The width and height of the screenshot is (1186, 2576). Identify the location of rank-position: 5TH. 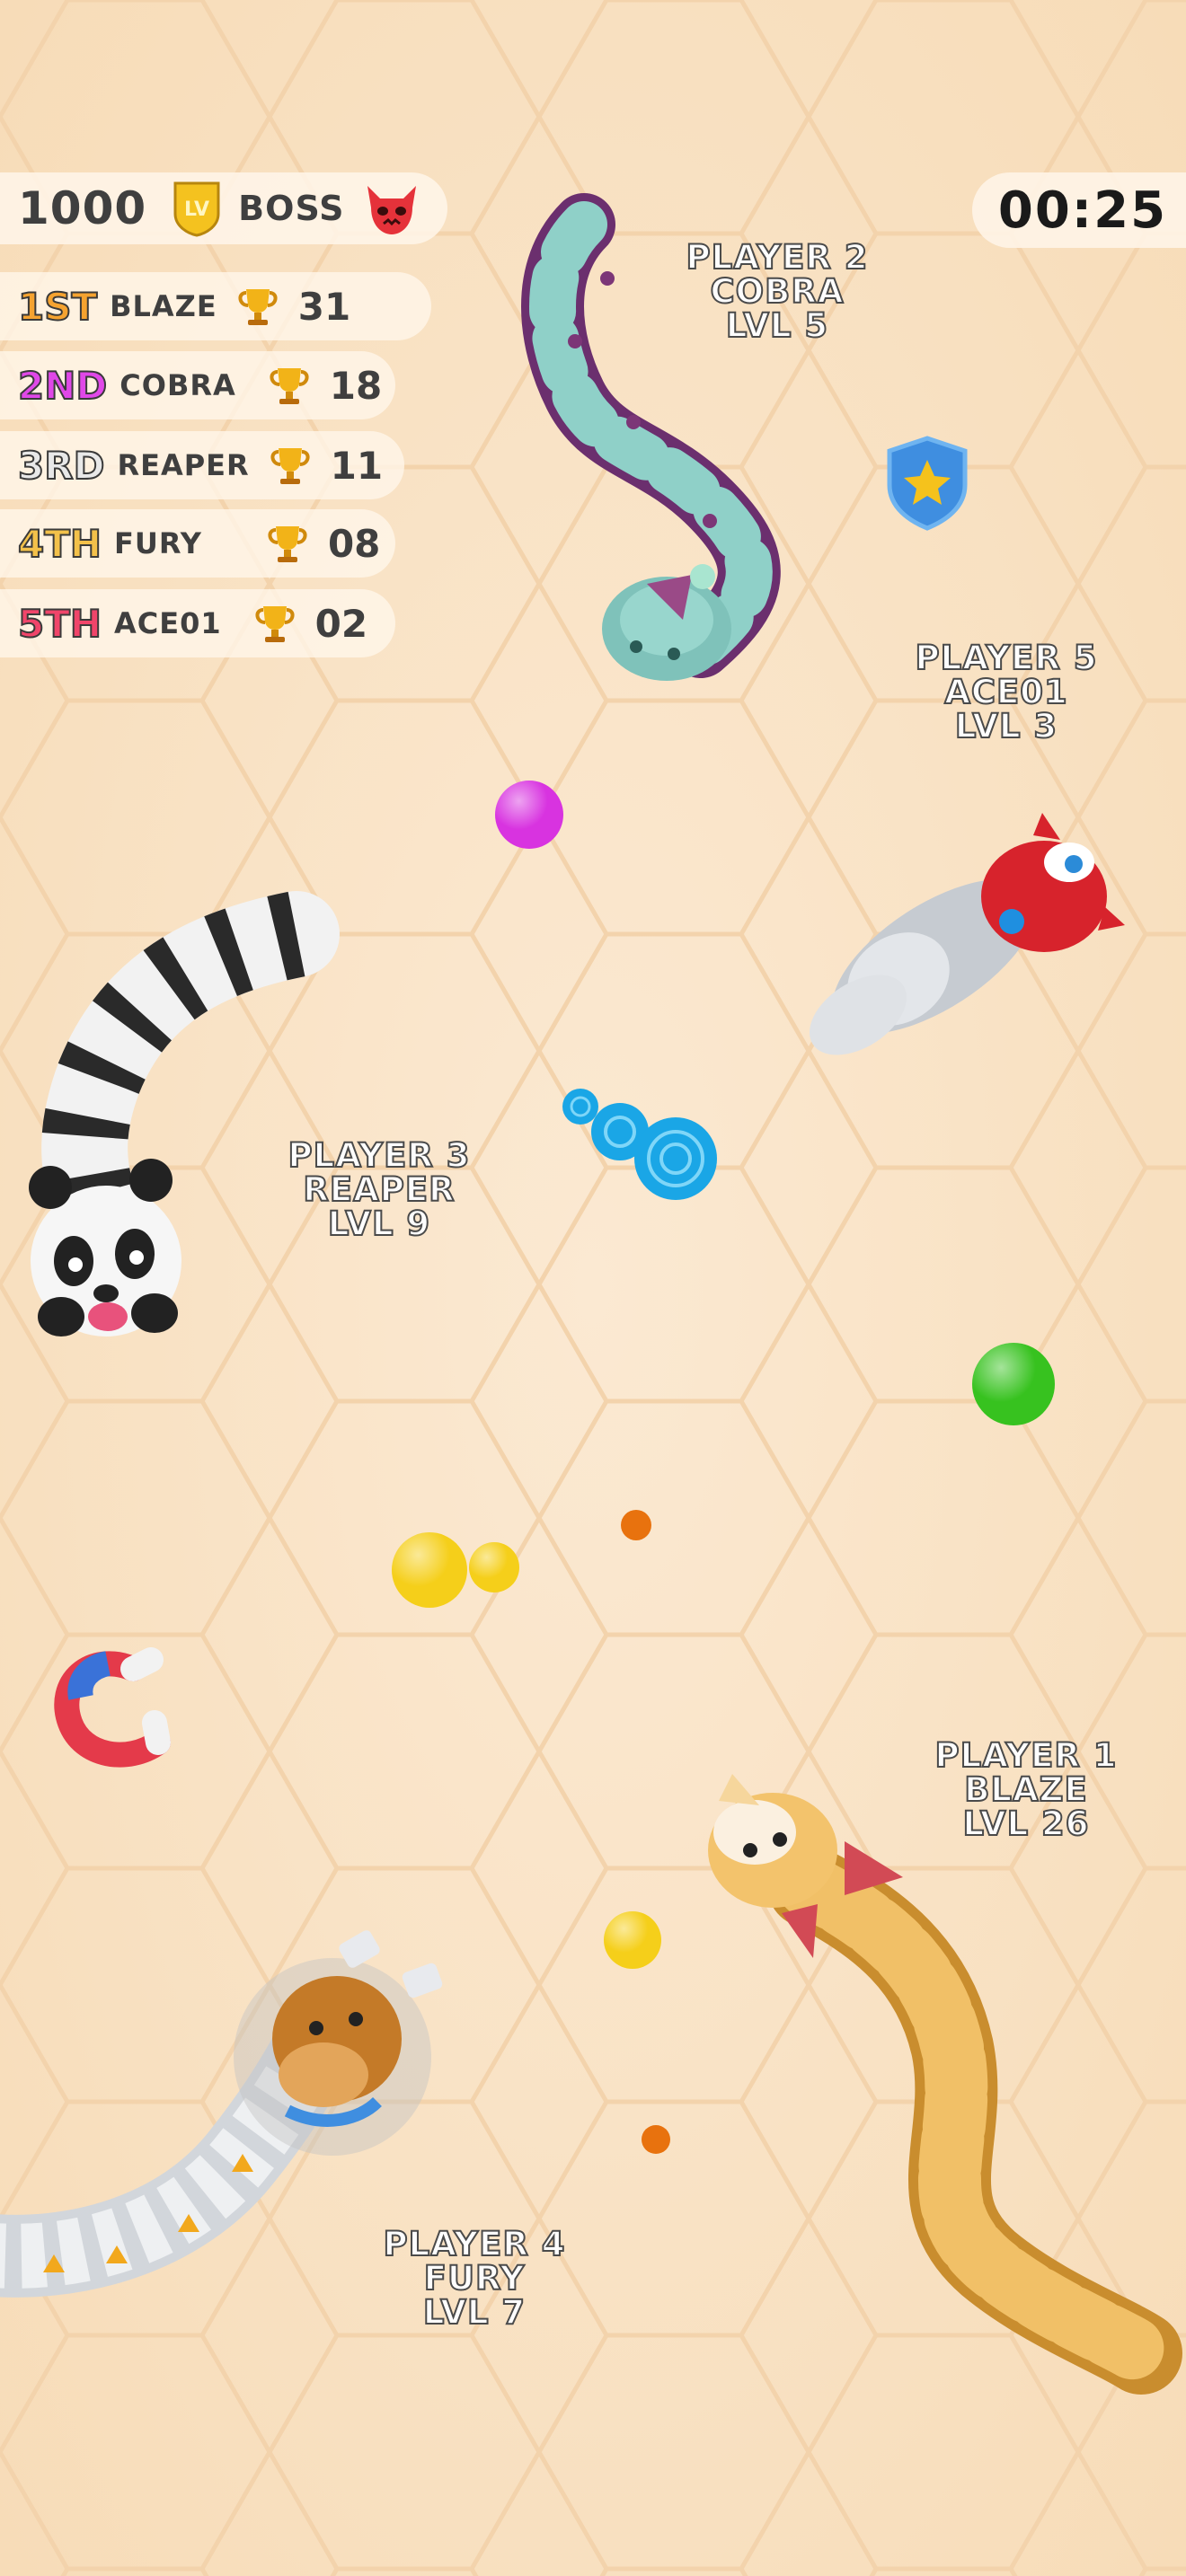
(59, 624).